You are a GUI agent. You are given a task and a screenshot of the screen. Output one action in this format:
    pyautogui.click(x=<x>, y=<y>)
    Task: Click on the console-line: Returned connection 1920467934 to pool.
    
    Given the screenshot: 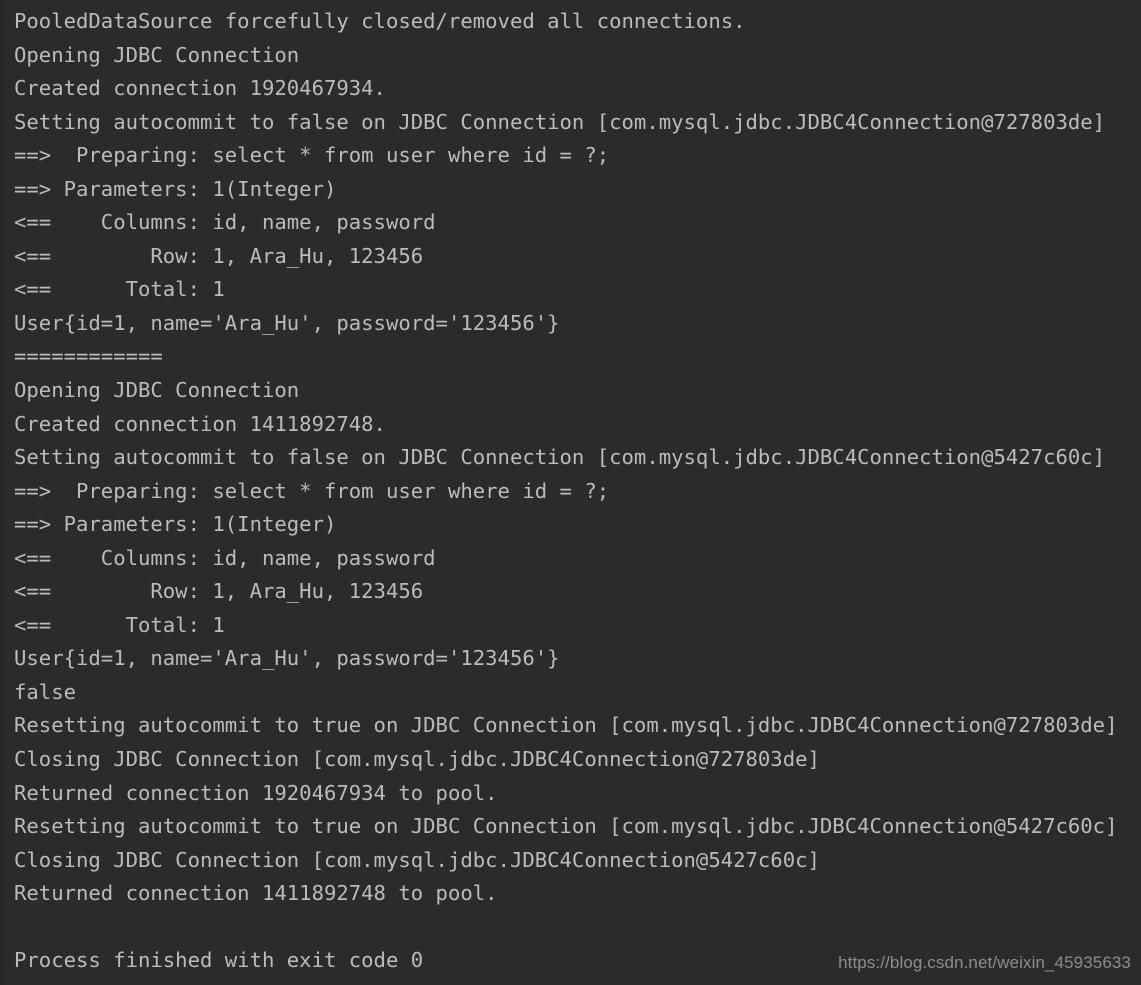 What is the action you would take?
    pyautogui.click(x=256, y=792)
    